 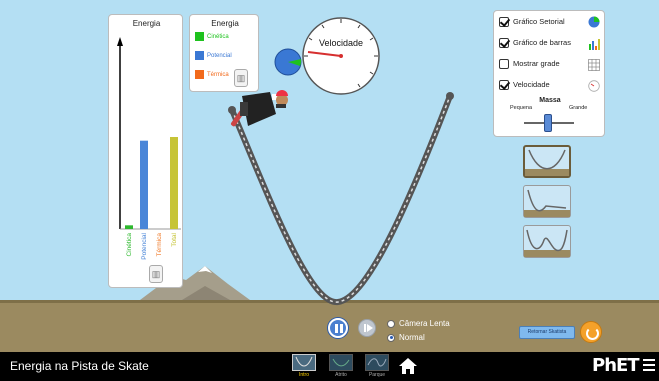 I want to click on pause-button, so click(x=338, y=328).